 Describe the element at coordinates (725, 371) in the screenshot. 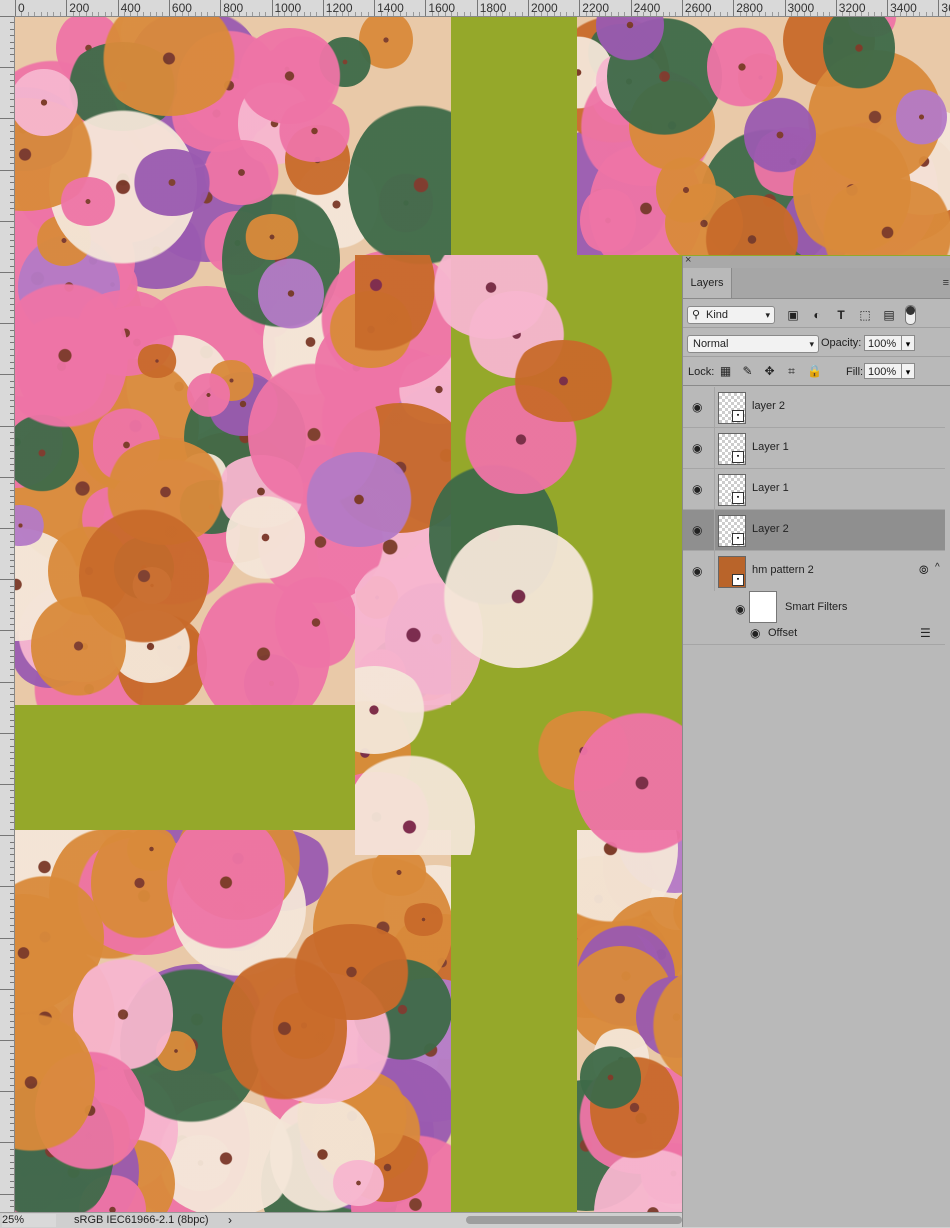

I see `lock-transparent-icon: ▦` at that location.